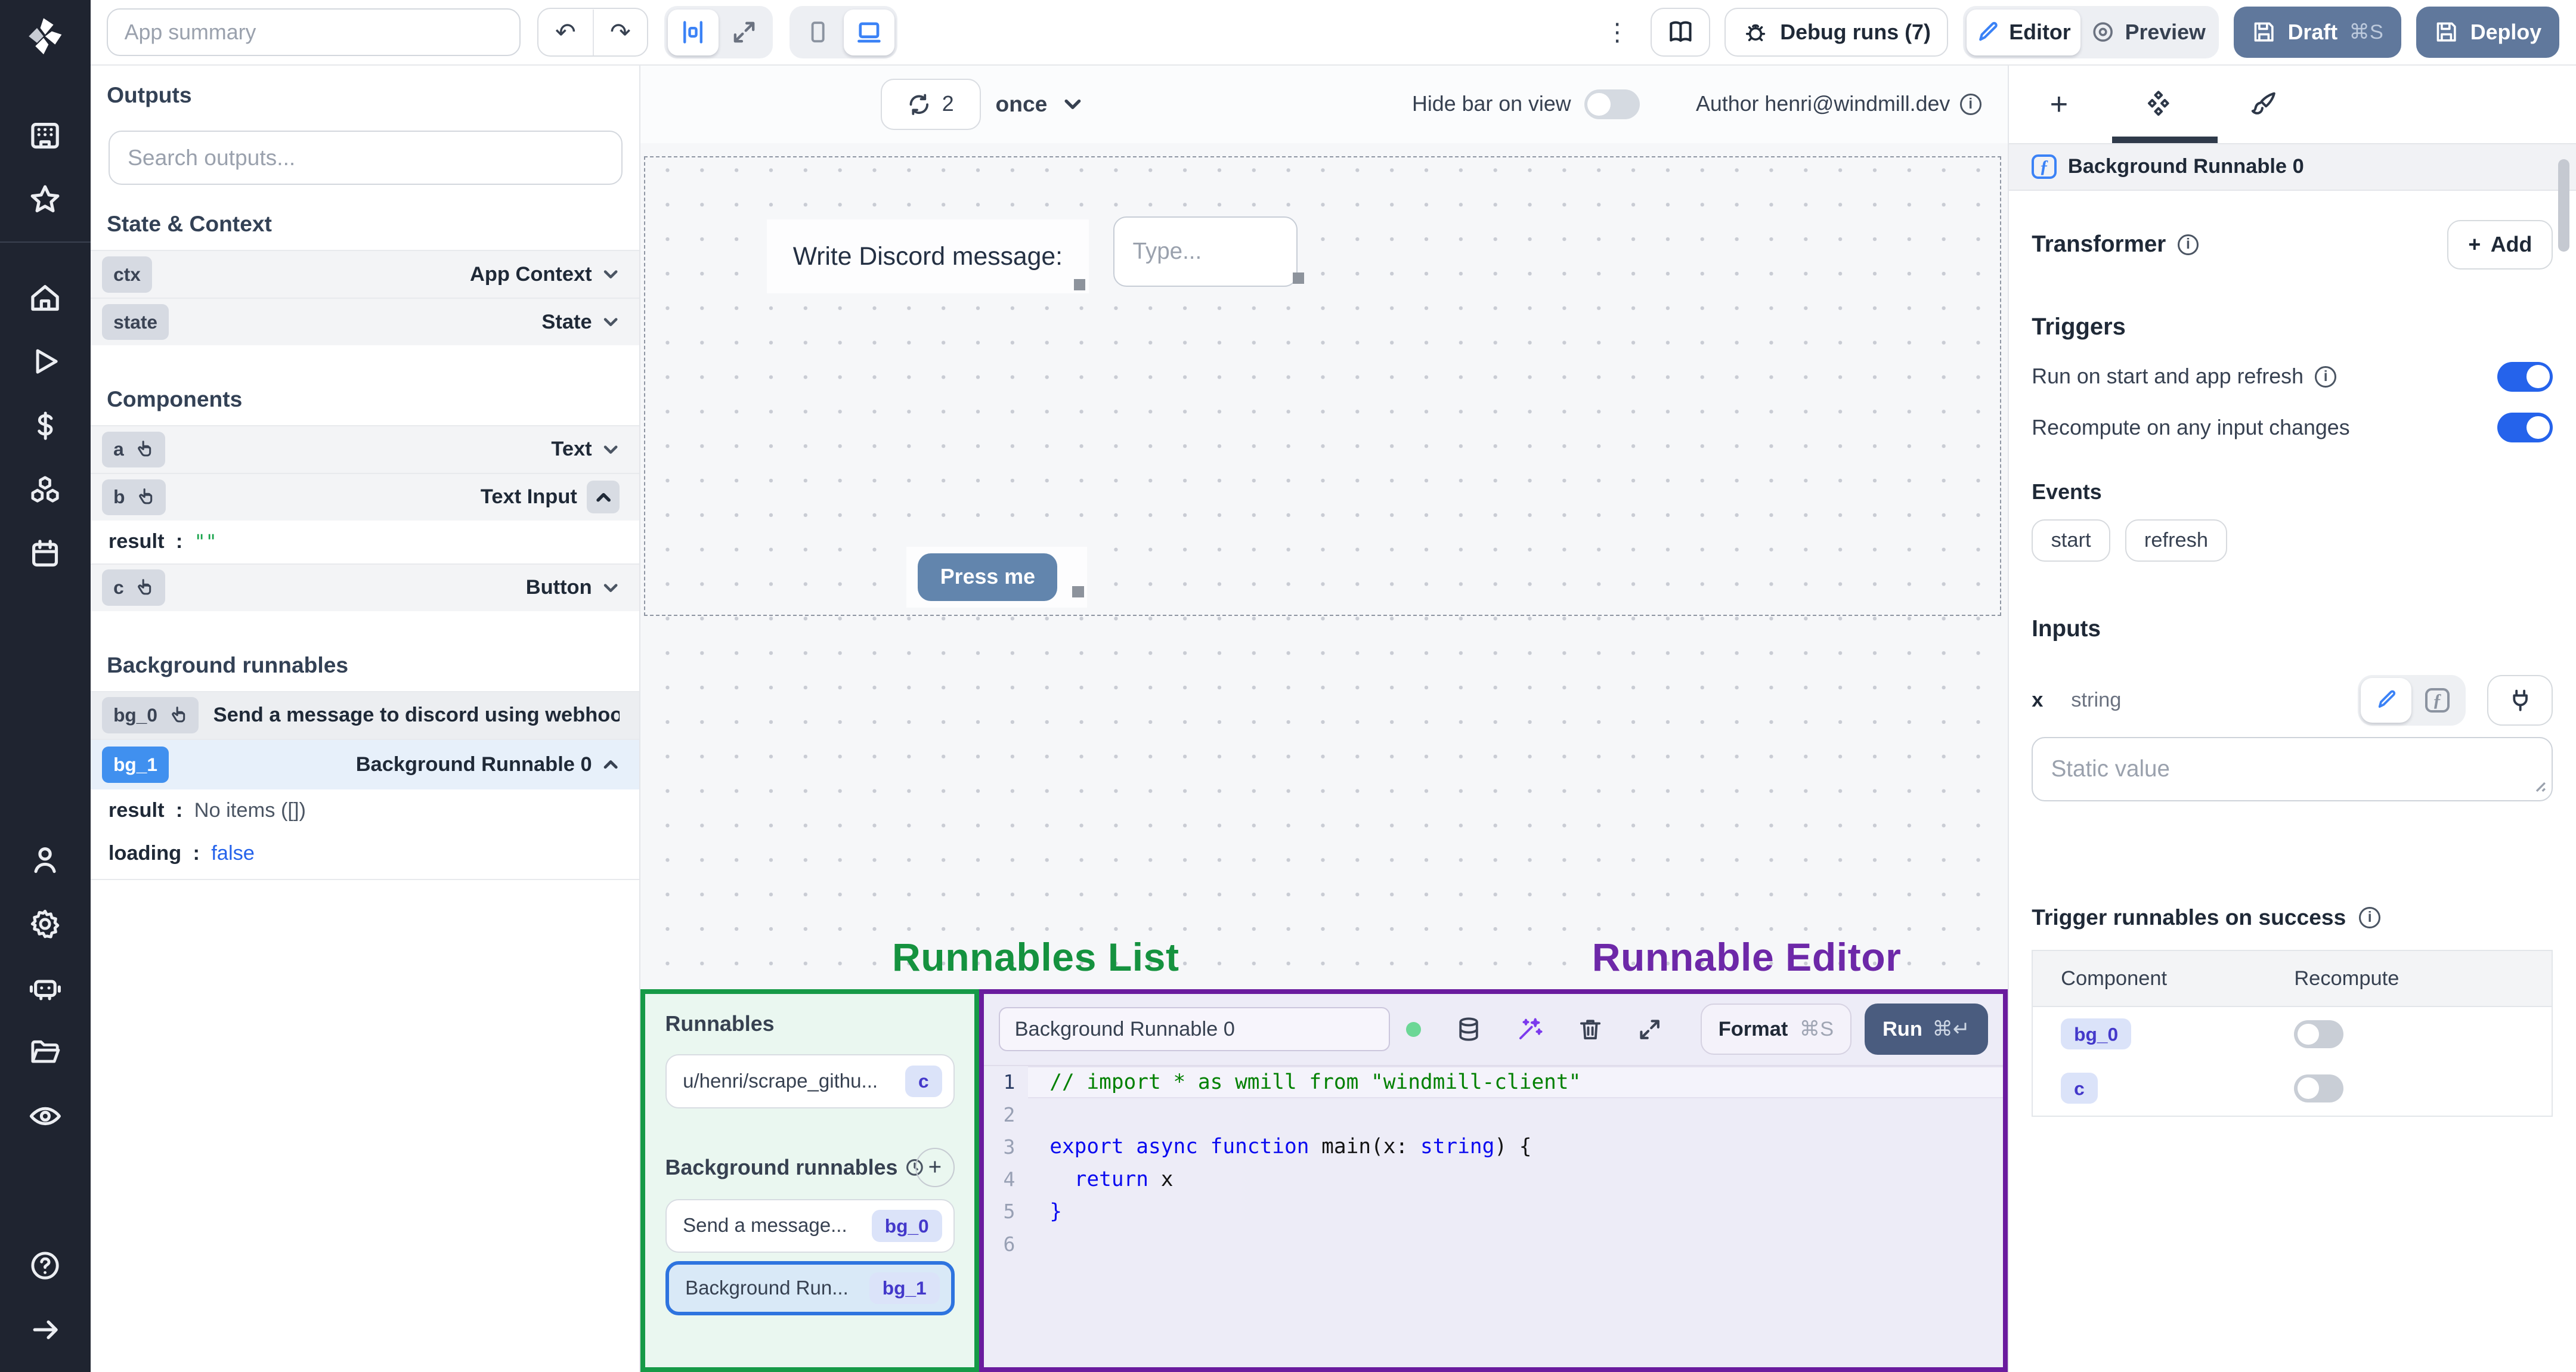 This screenshot has height=1372, width=2576. I want to click on undo-button: ↶, so click(566, 32).